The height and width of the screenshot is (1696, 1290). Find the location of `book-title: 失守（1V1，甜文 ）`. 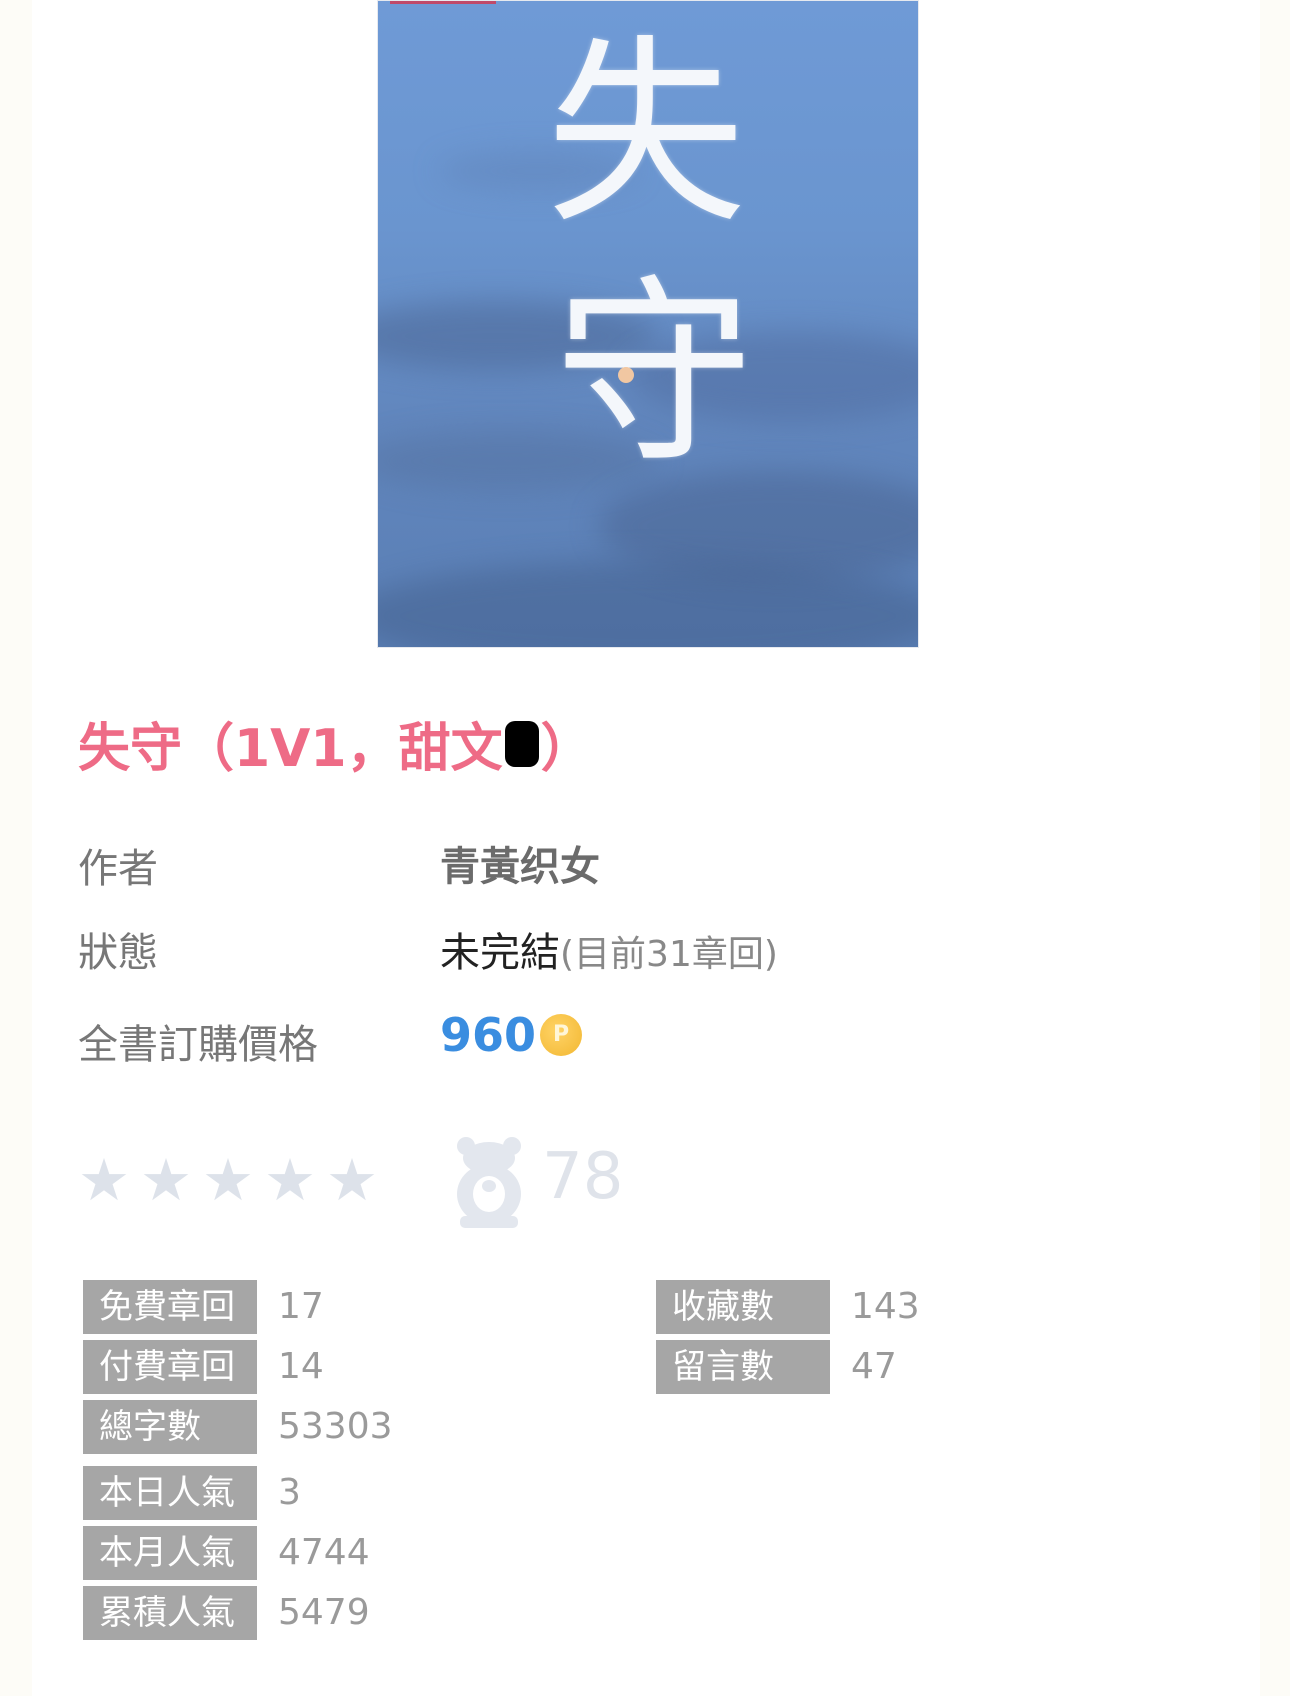

book-title: 失守（1V1，甜文 ） is located at coordinates (335, 743).